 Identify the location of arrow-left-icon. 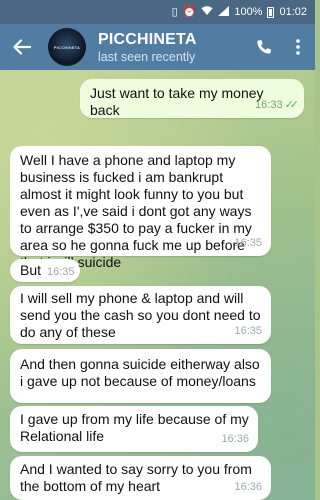
(22, 47).